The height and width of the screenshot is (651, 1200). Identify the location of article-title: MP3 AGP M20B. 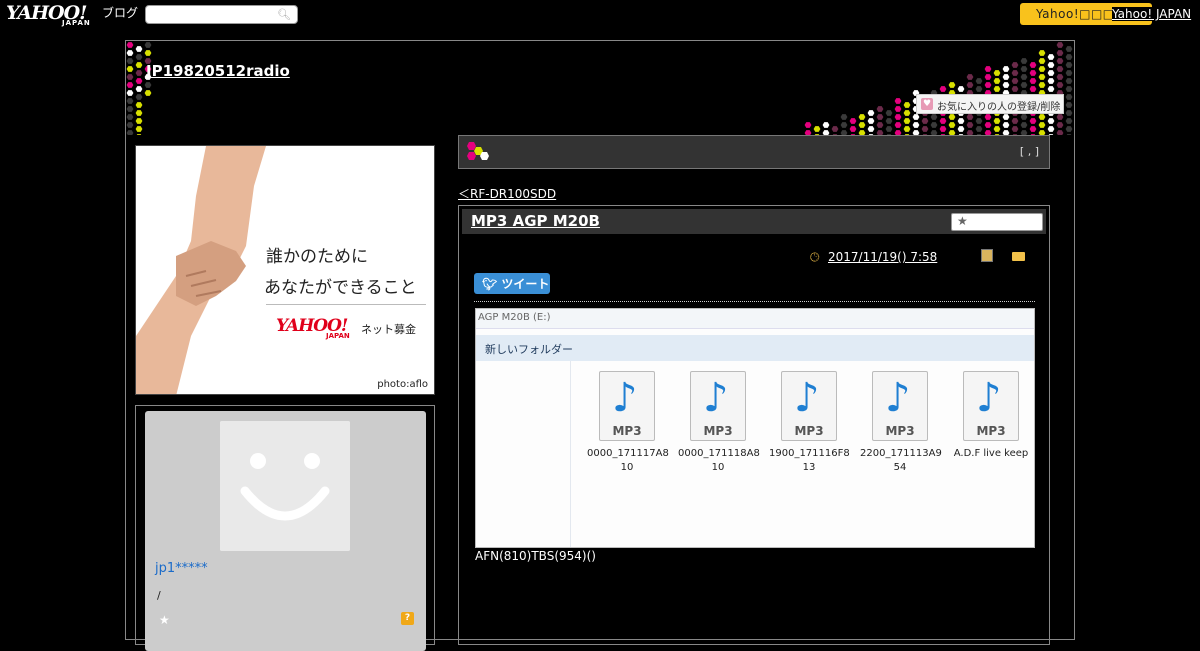
(535, 221).